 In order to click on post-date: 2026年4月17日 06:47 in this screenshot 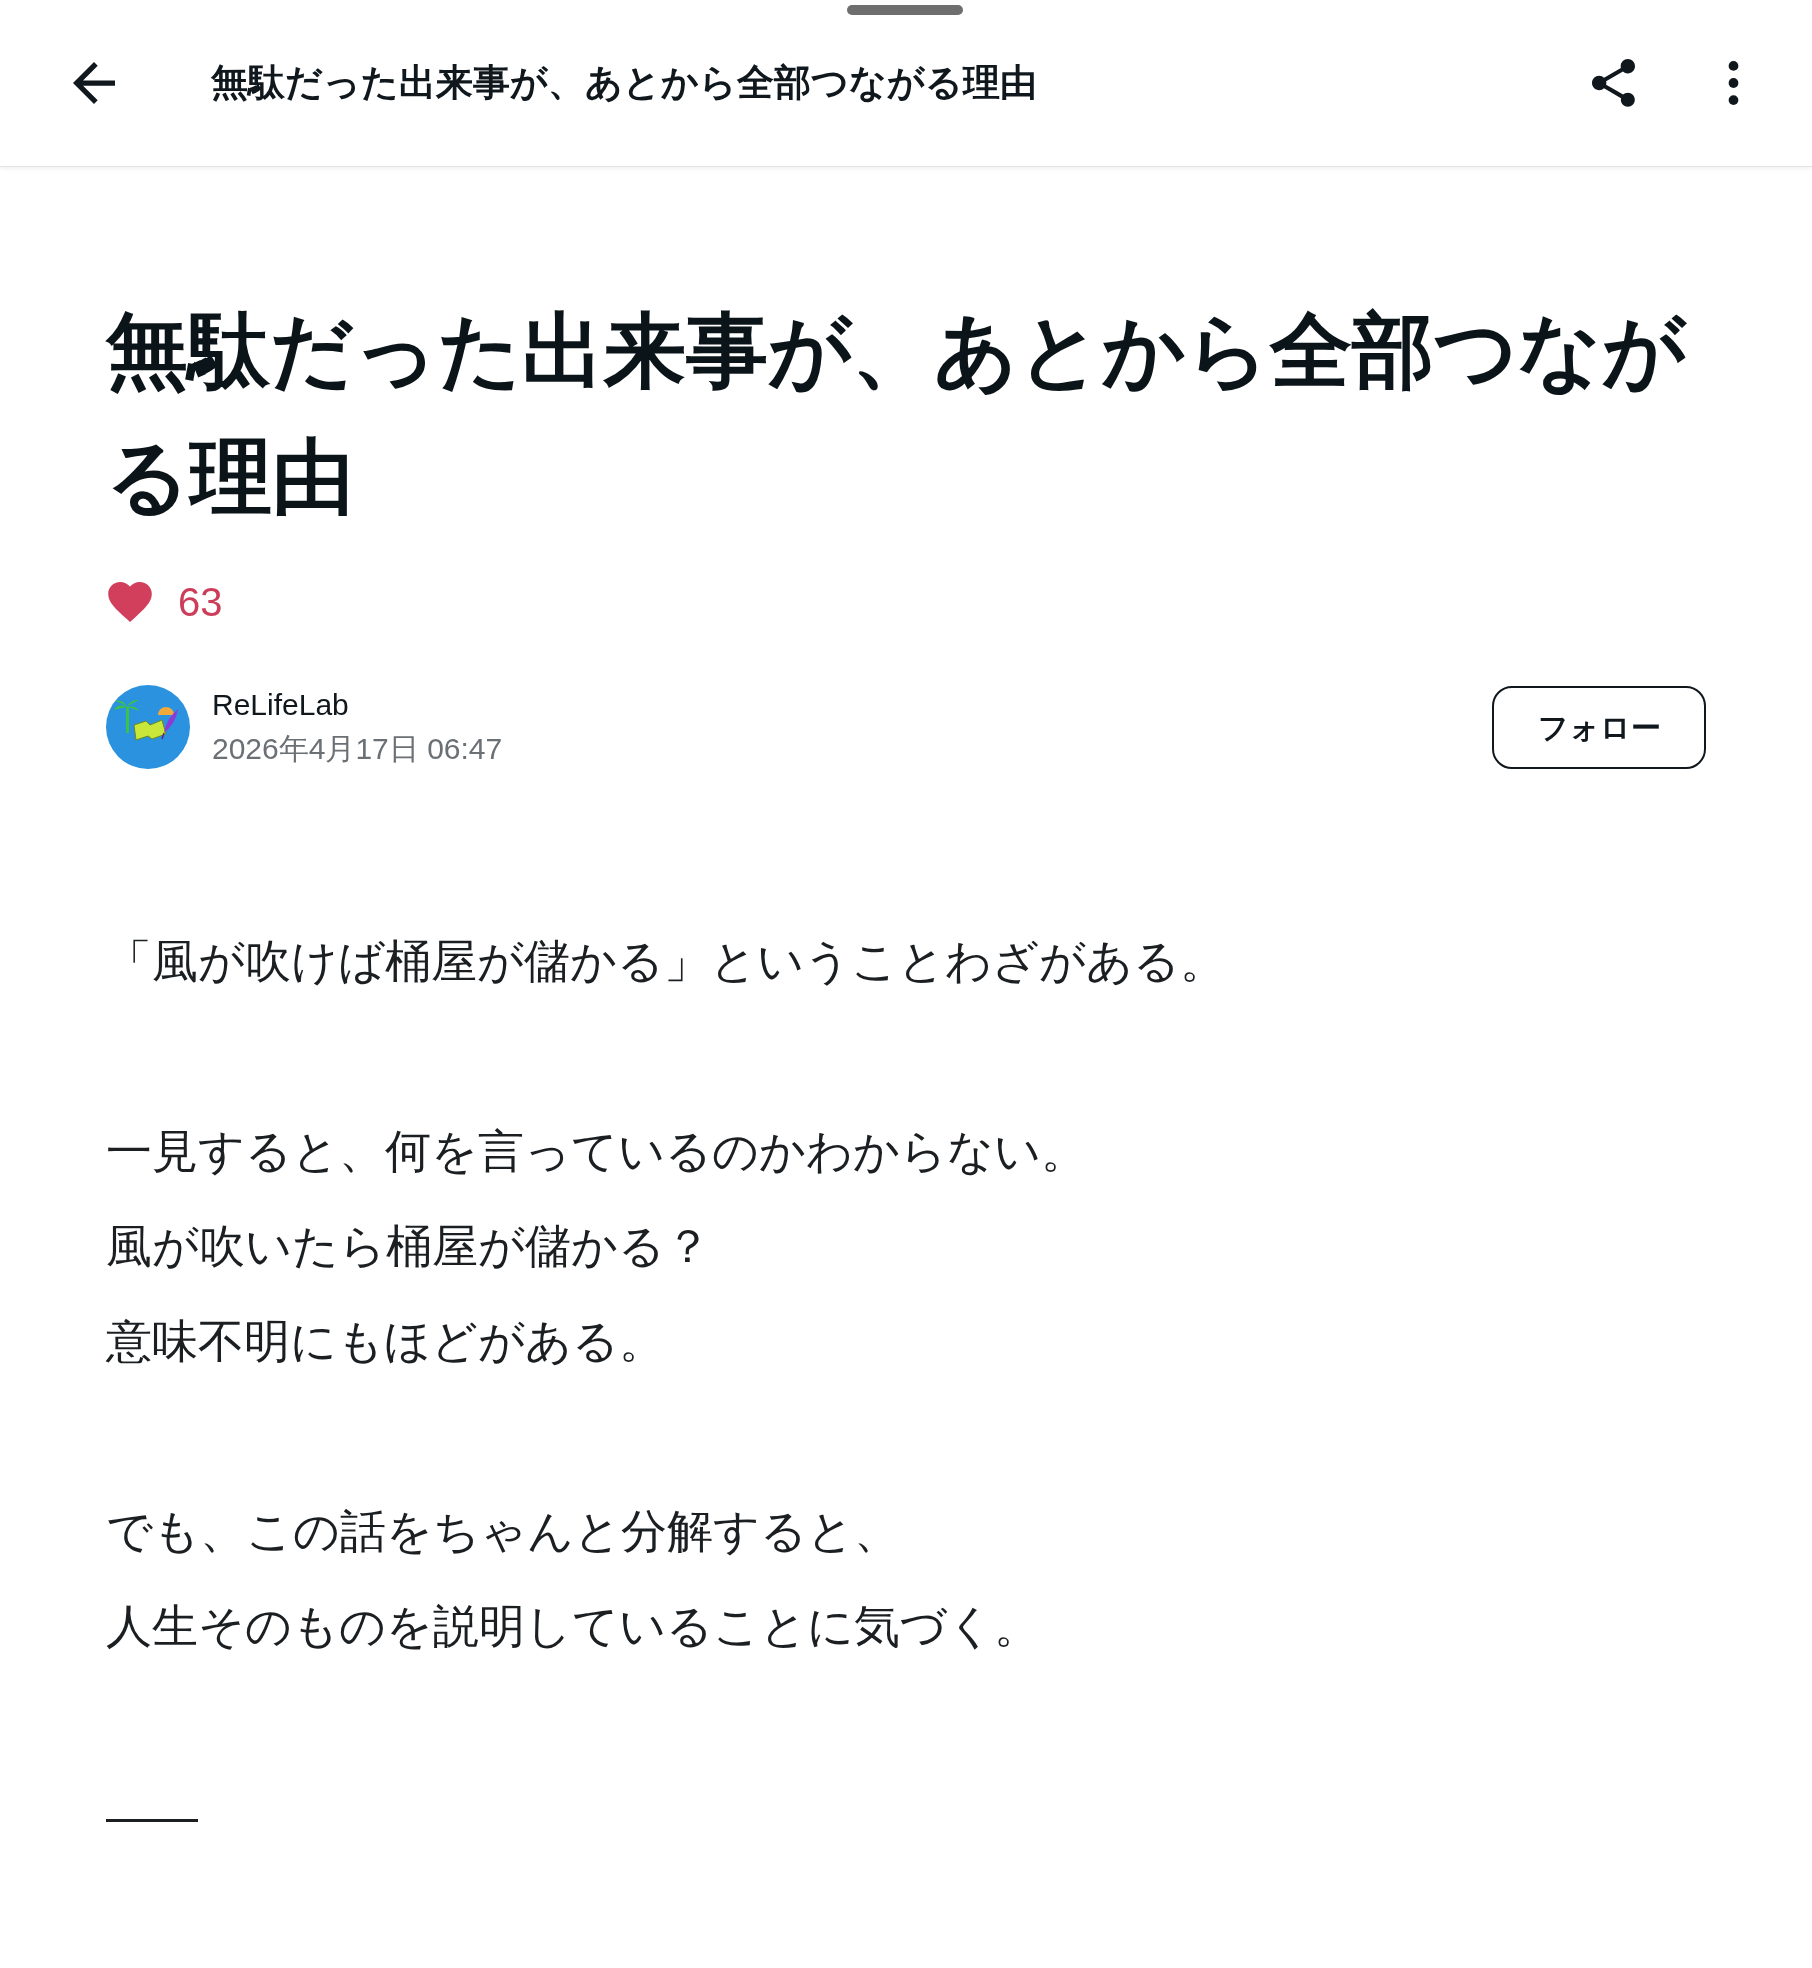, I will do `click(357, 749)`.